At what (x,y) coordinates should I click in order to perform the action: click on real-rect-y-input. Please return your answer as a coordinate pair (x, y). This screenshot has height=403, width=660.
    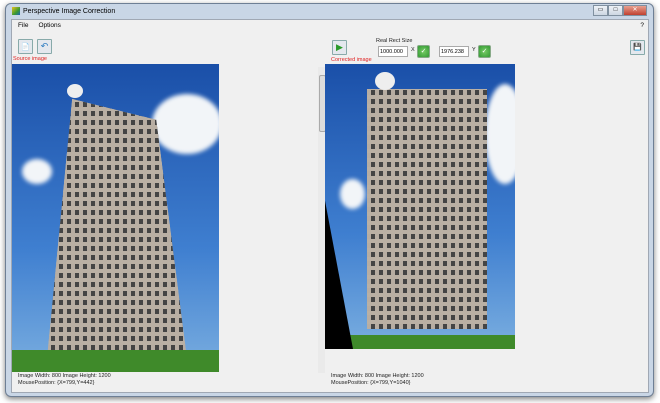
    Looking at the image, I should click on (454, 51).